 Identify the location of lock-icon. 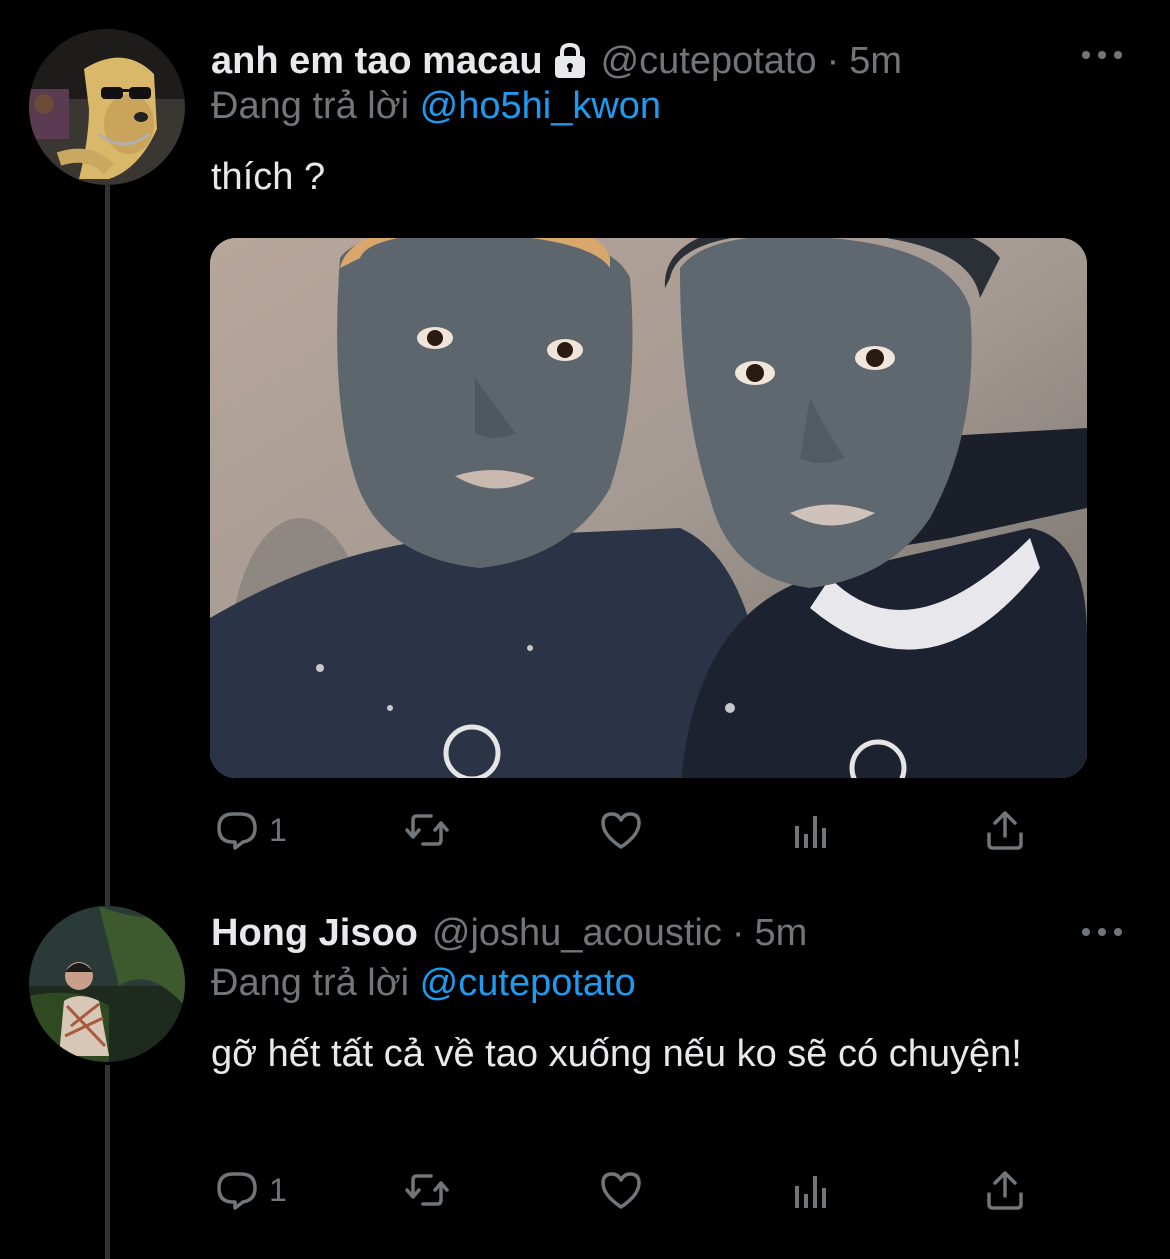
(570, 61).